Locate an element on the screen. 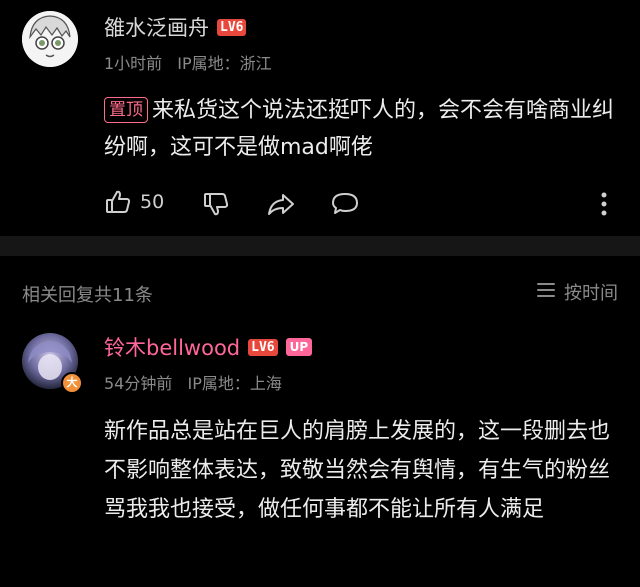  sort-button: 按时间 is located at coordinates (577, 292).